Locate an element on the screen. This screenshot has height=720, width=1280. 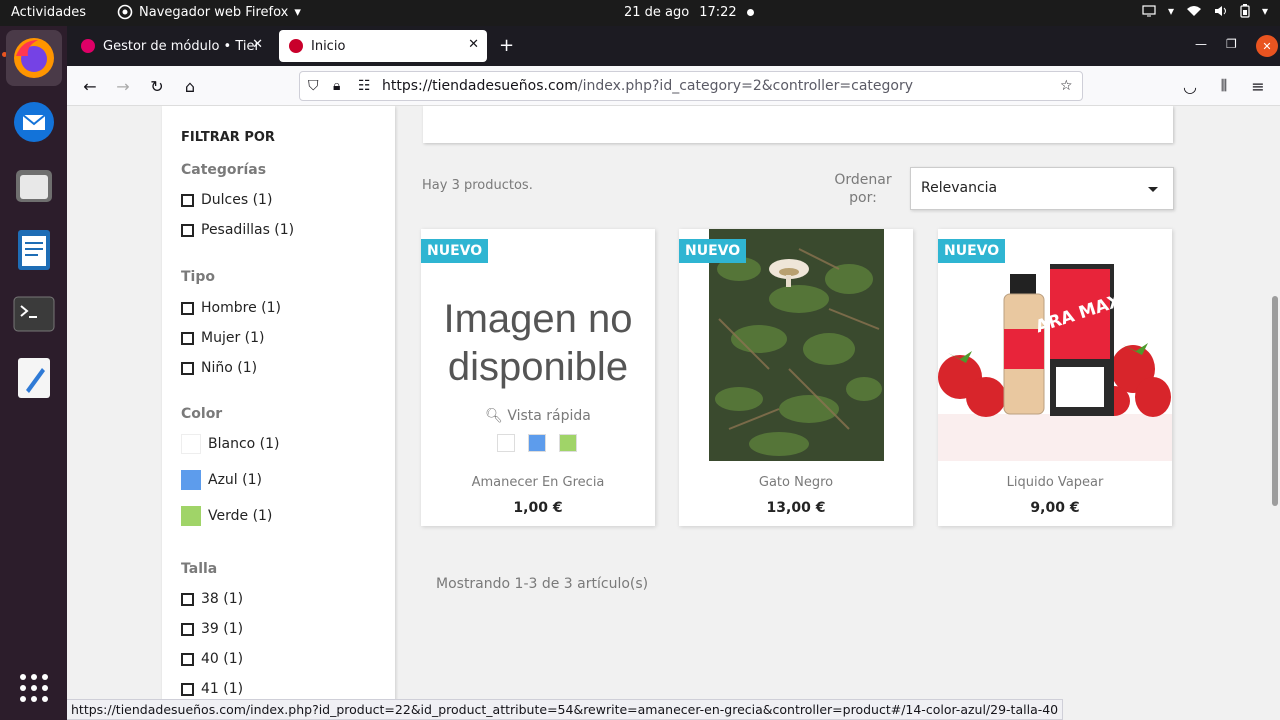
site-favicon-icon is located at coordinates (296, 46).